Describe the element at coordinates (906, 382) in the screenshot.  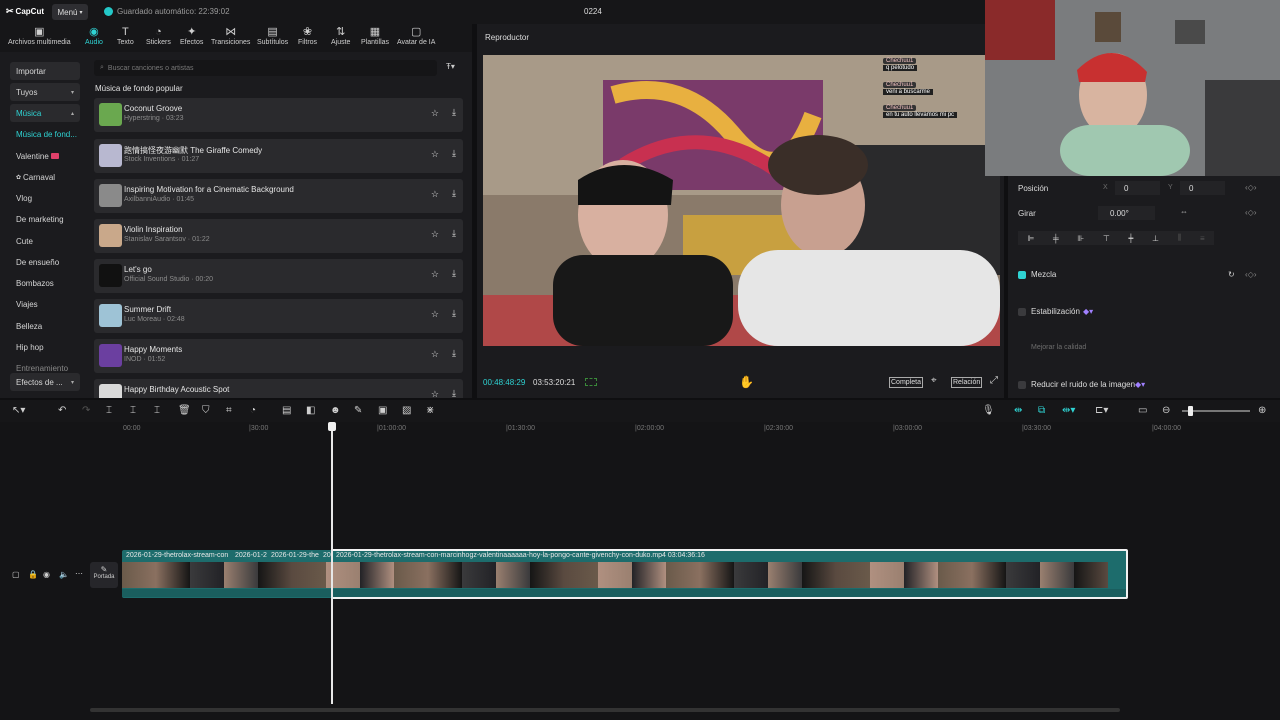
I see `fullscreen-mode-button: Completa` at that location.